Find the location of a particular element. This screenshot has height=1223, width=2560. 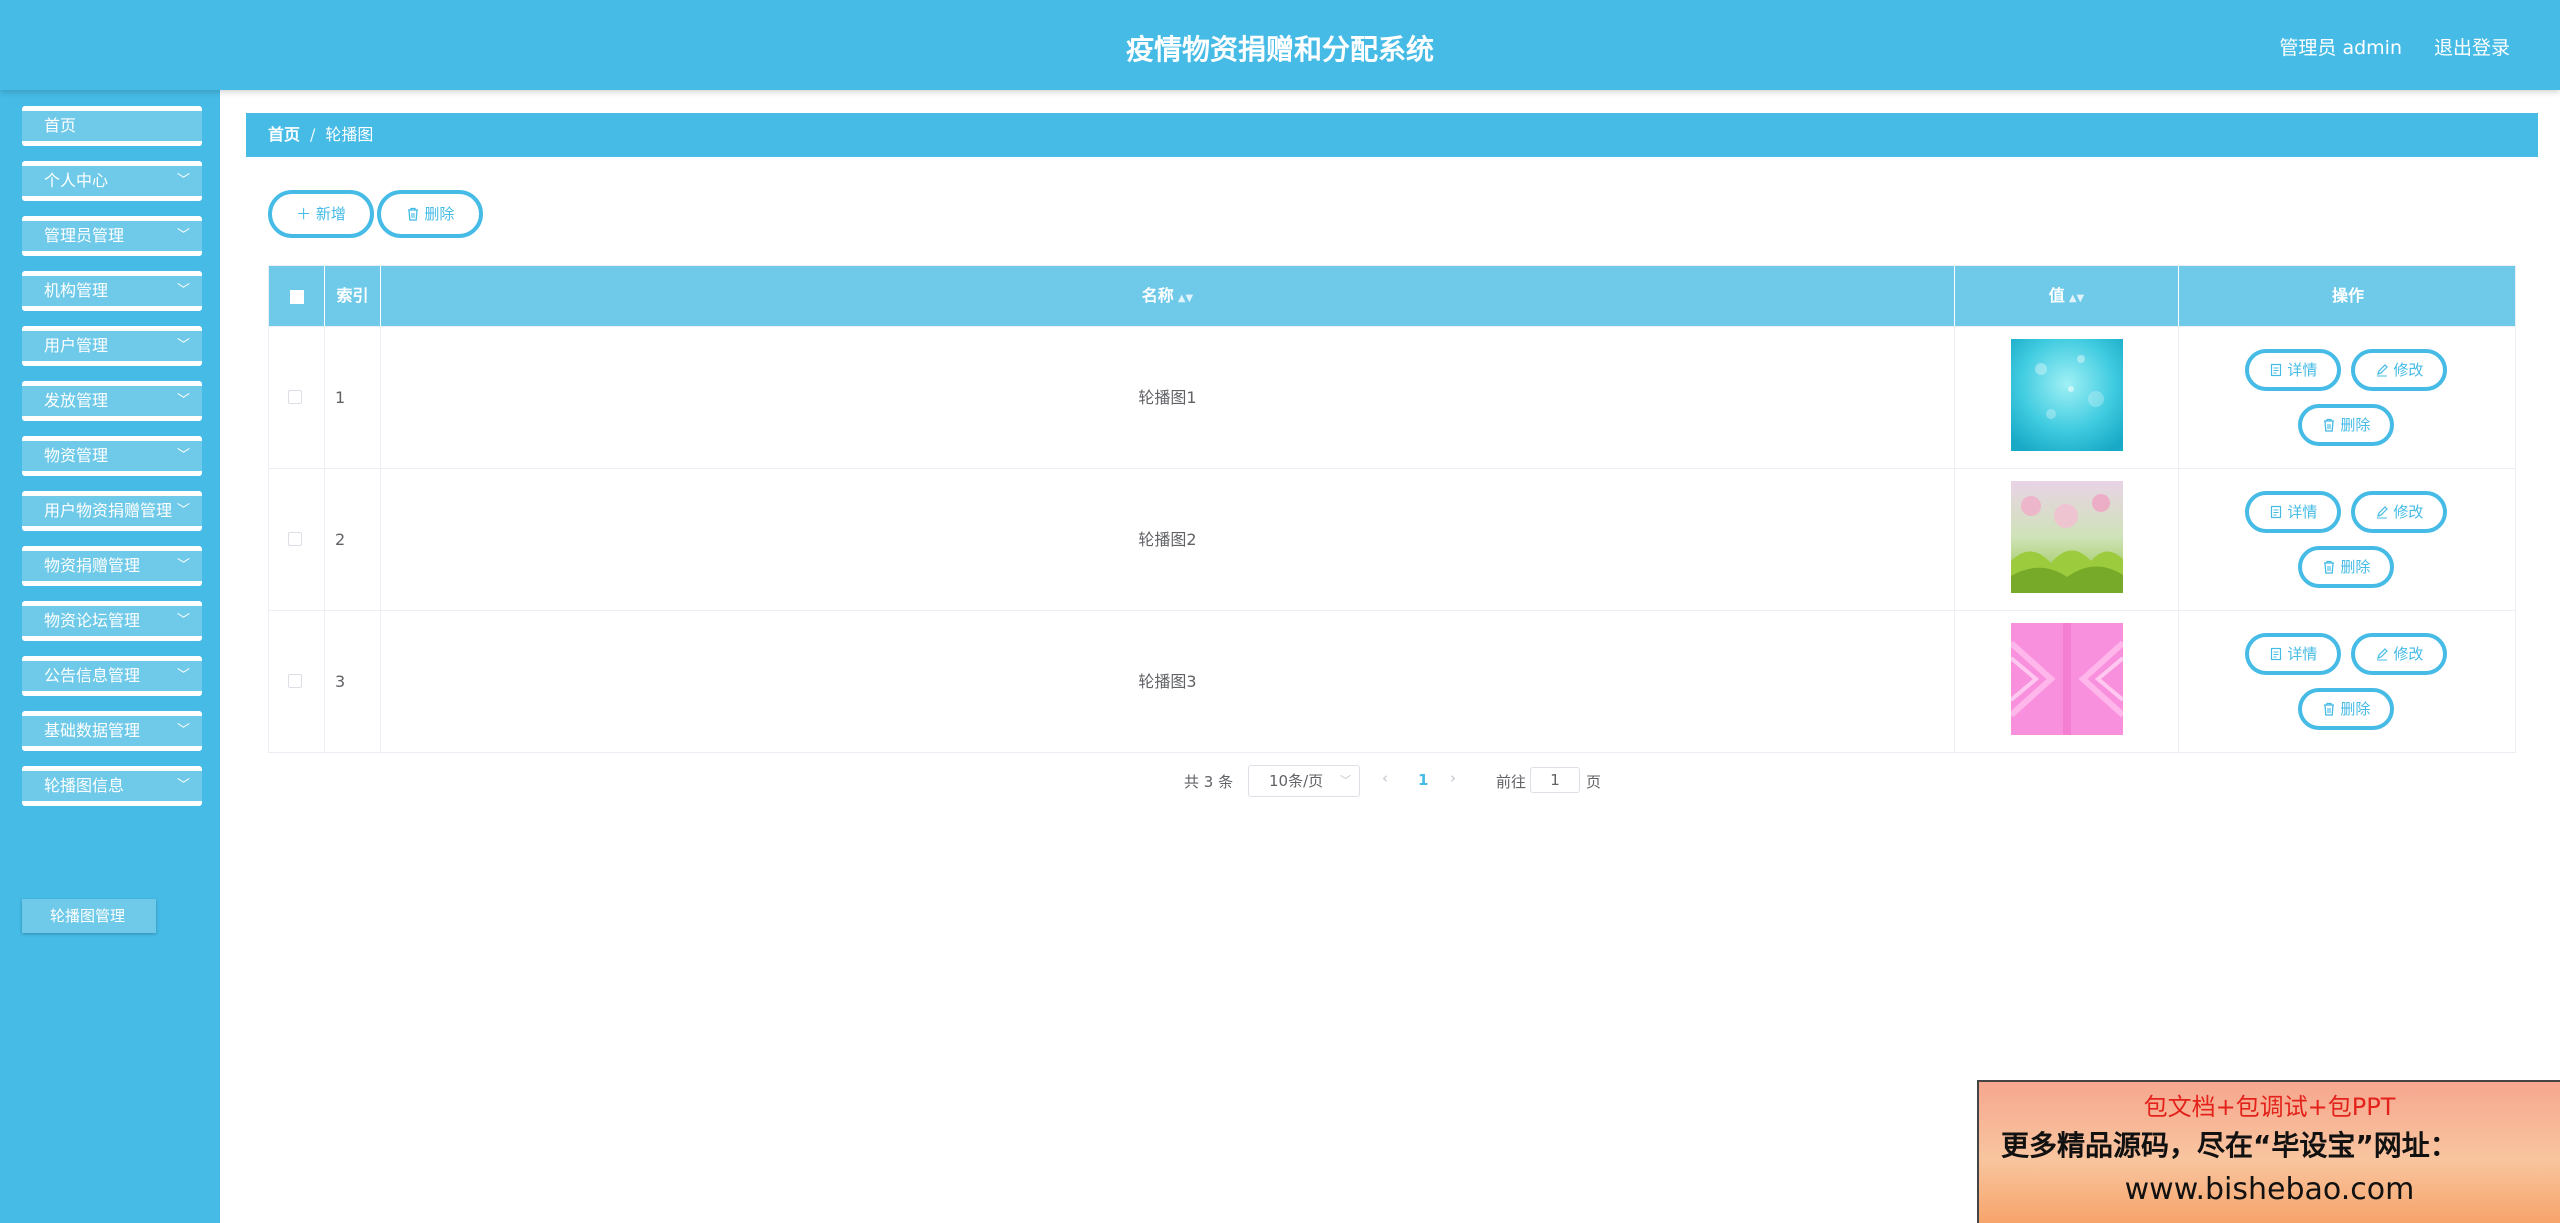

logout-link: 退出登录 is located at coordinates (2472, 46).